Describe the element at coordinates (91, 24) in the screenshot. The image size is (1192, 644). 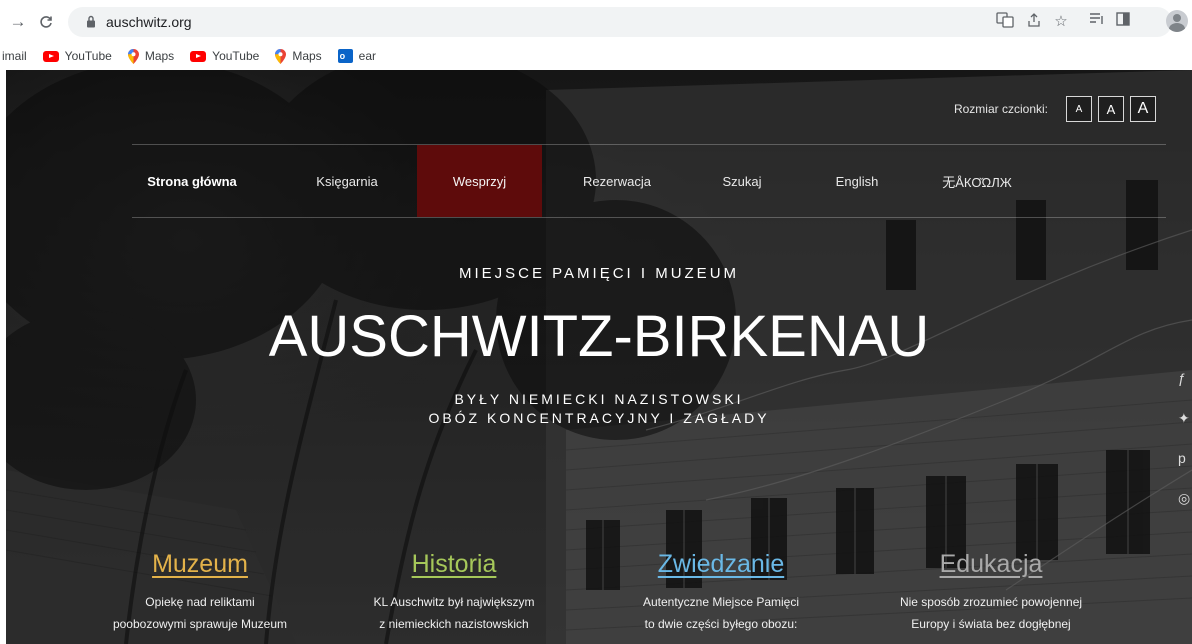
I see `lock-icon` at that location.